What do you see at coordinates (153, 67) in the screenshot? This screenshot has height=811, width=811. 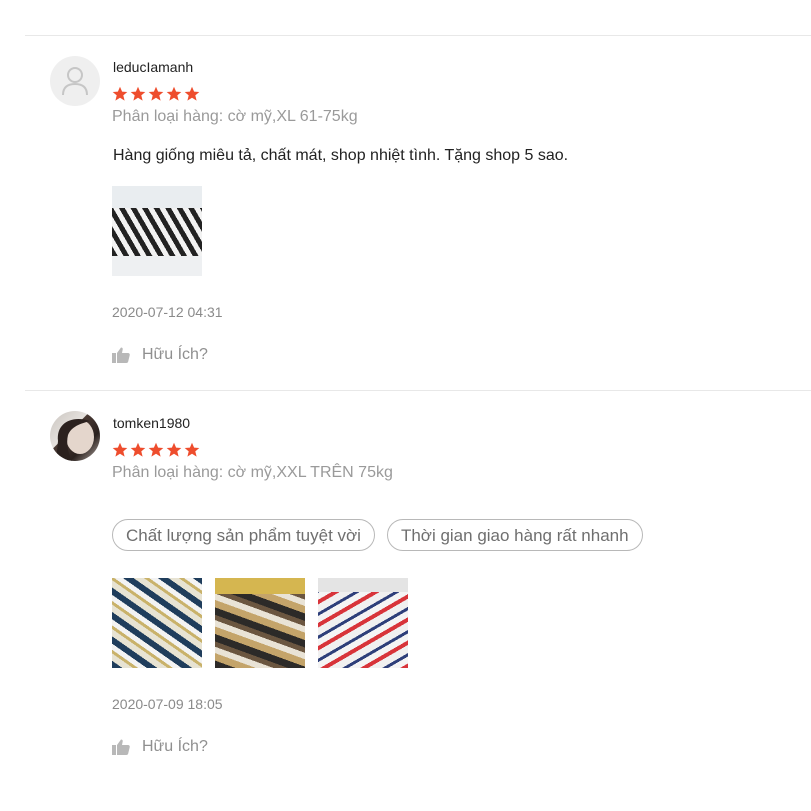 I see `reviewer-username: leducIamanh` at bounding box center [153, 67].